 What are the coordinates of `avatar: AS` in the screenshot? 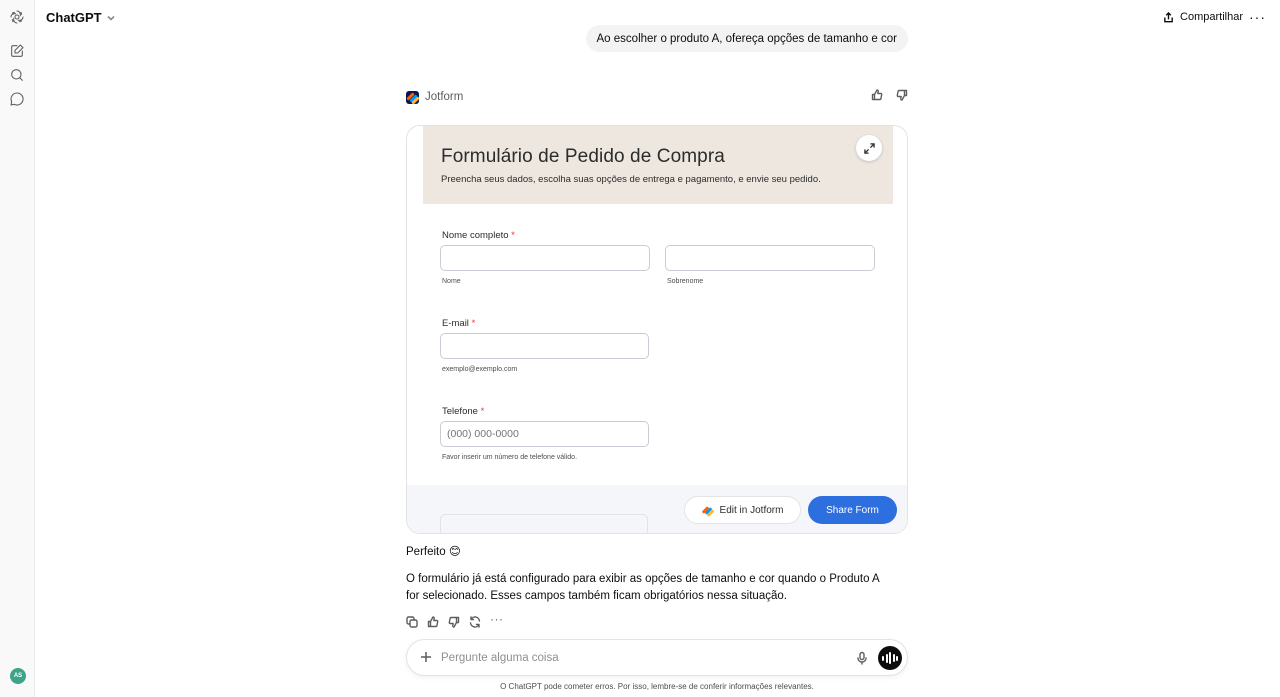 It's located at (18, 676).